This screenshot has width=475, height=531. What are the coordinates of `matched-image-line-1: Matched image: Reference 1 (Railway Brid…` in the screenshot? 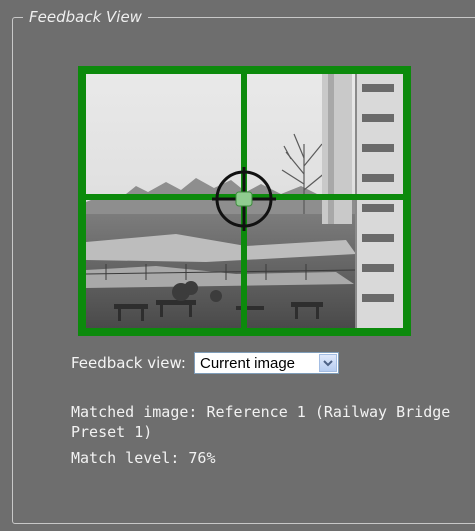 It's located at (261, 412).